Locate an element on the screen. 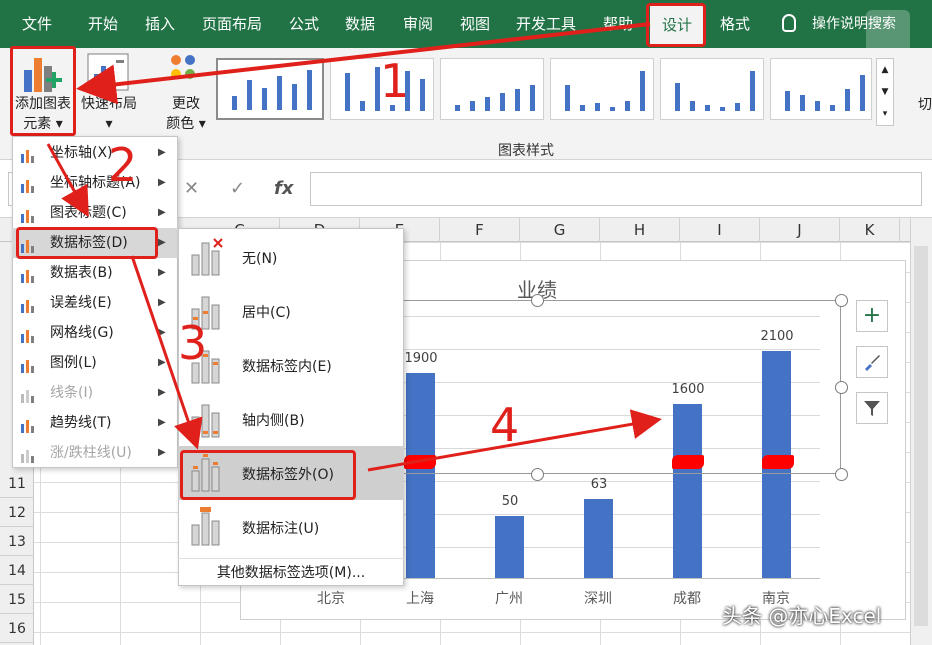 The width and height of the screenshot is (932, 645). column-header-J: J is located at coordinates (800, 230).